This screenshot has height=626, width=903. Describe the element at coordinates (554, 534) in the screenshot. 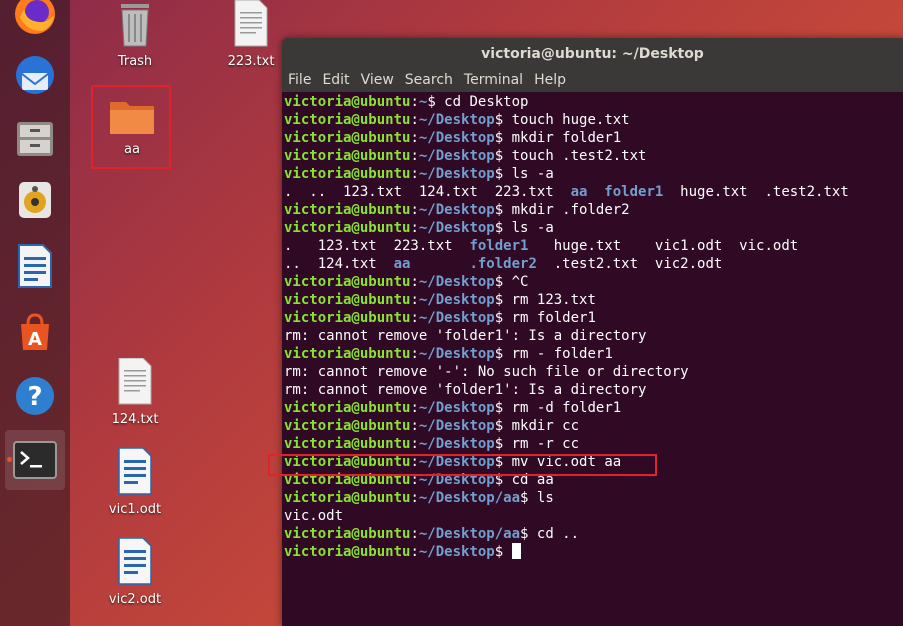

I see `command-text: cd ..` at that location.